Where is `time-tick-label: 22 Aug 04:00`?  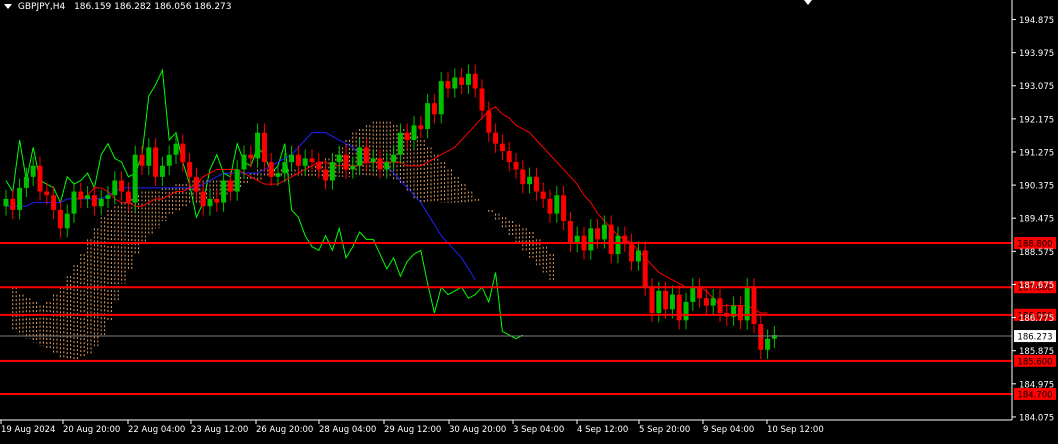
time-tick-label: 22 Aug 04:00 is located at coordinates (156, 430).